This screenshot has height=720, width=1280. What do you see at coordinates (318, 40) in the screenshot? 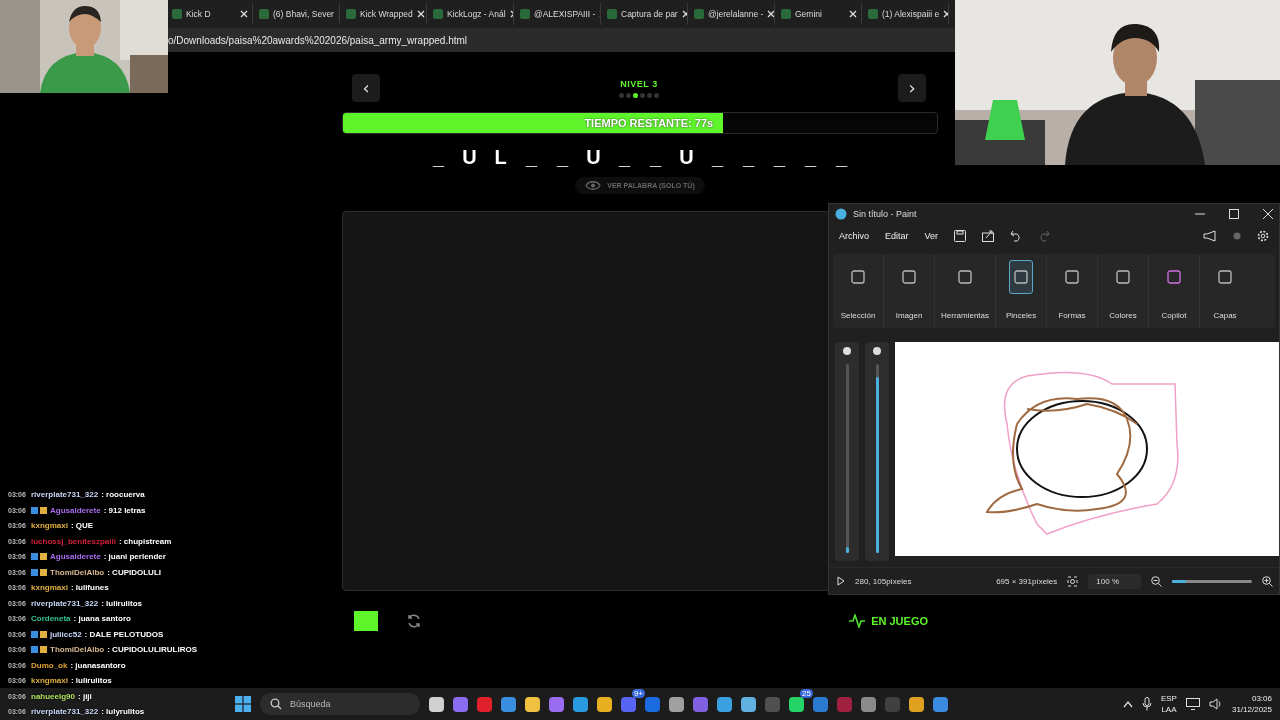
I see `address-bar: o/Downloads/paisa%20awards%202026/paisa_army_wrapped.html` at bounding box center [318, 40].